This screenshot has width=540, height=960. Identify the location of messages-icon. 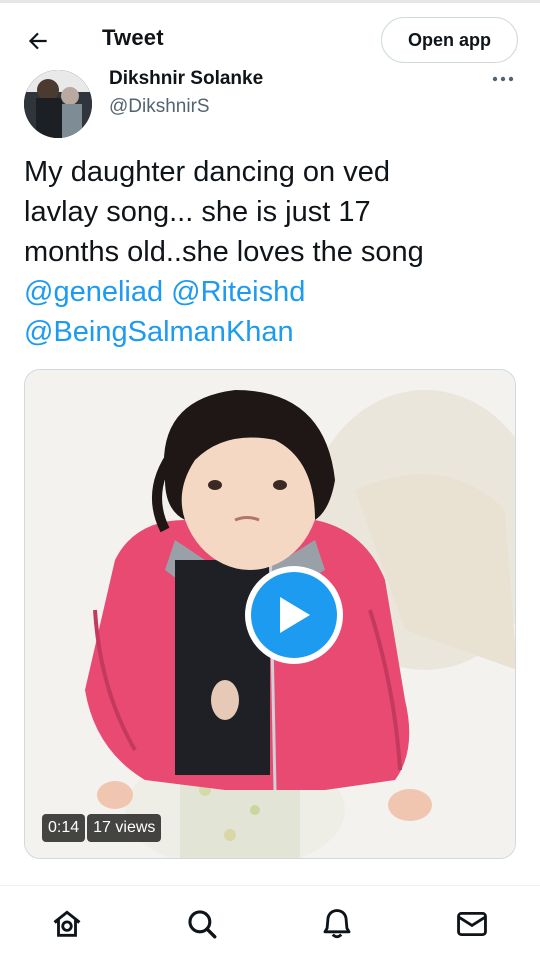
(472, 924).